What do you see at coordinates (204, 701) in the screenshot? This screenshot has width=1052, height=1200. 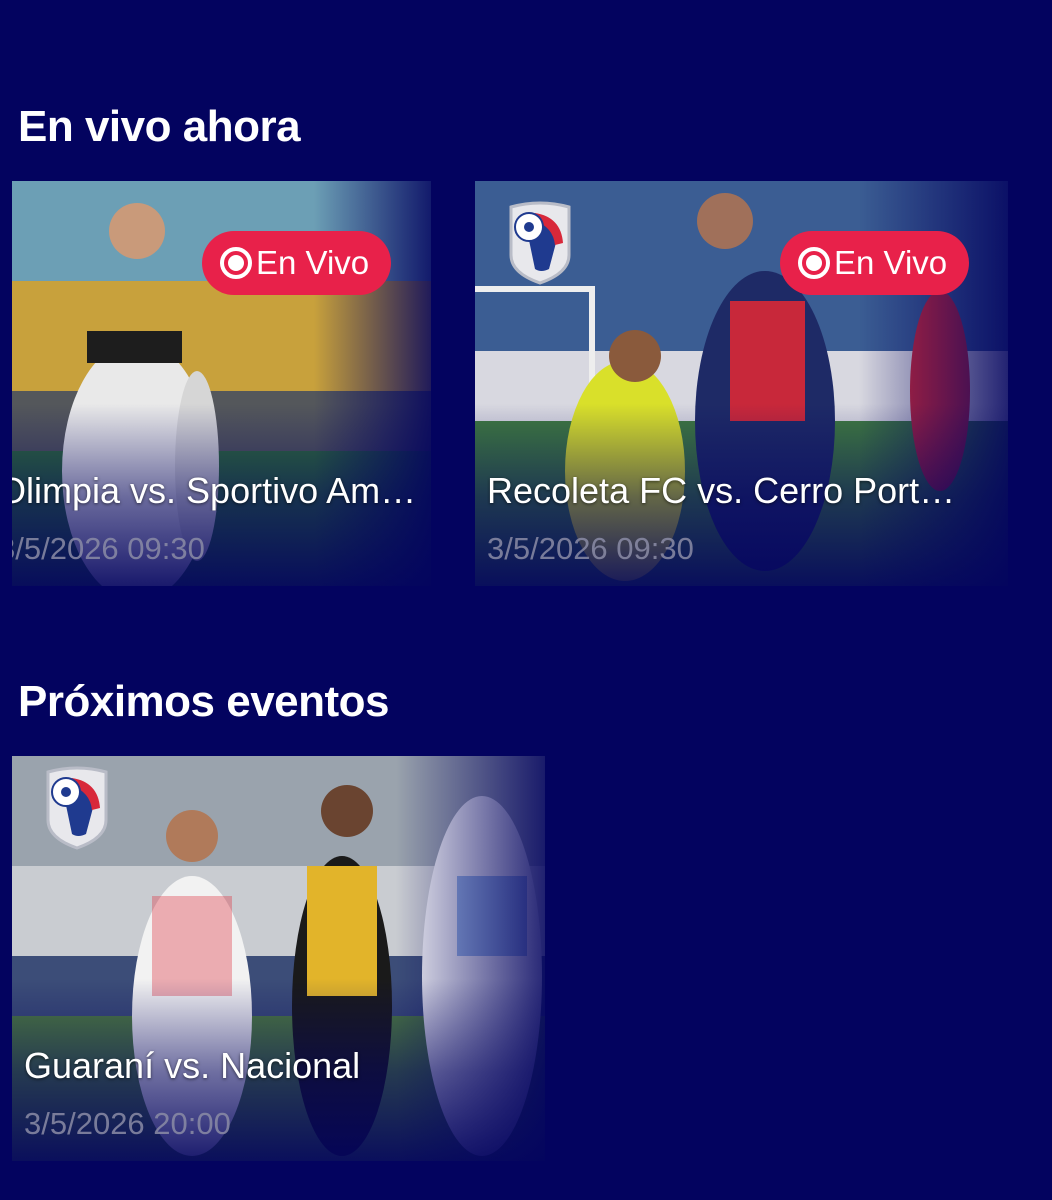 I see `upcoming-events-heading: Próximos eventos` at bounding box center [204, 701].